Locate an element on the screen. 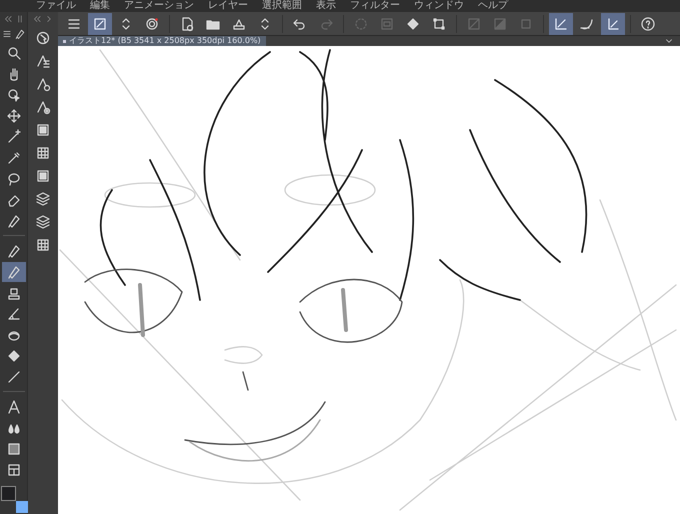  menu-item: アニメーション is located at coordinates (159, 6).